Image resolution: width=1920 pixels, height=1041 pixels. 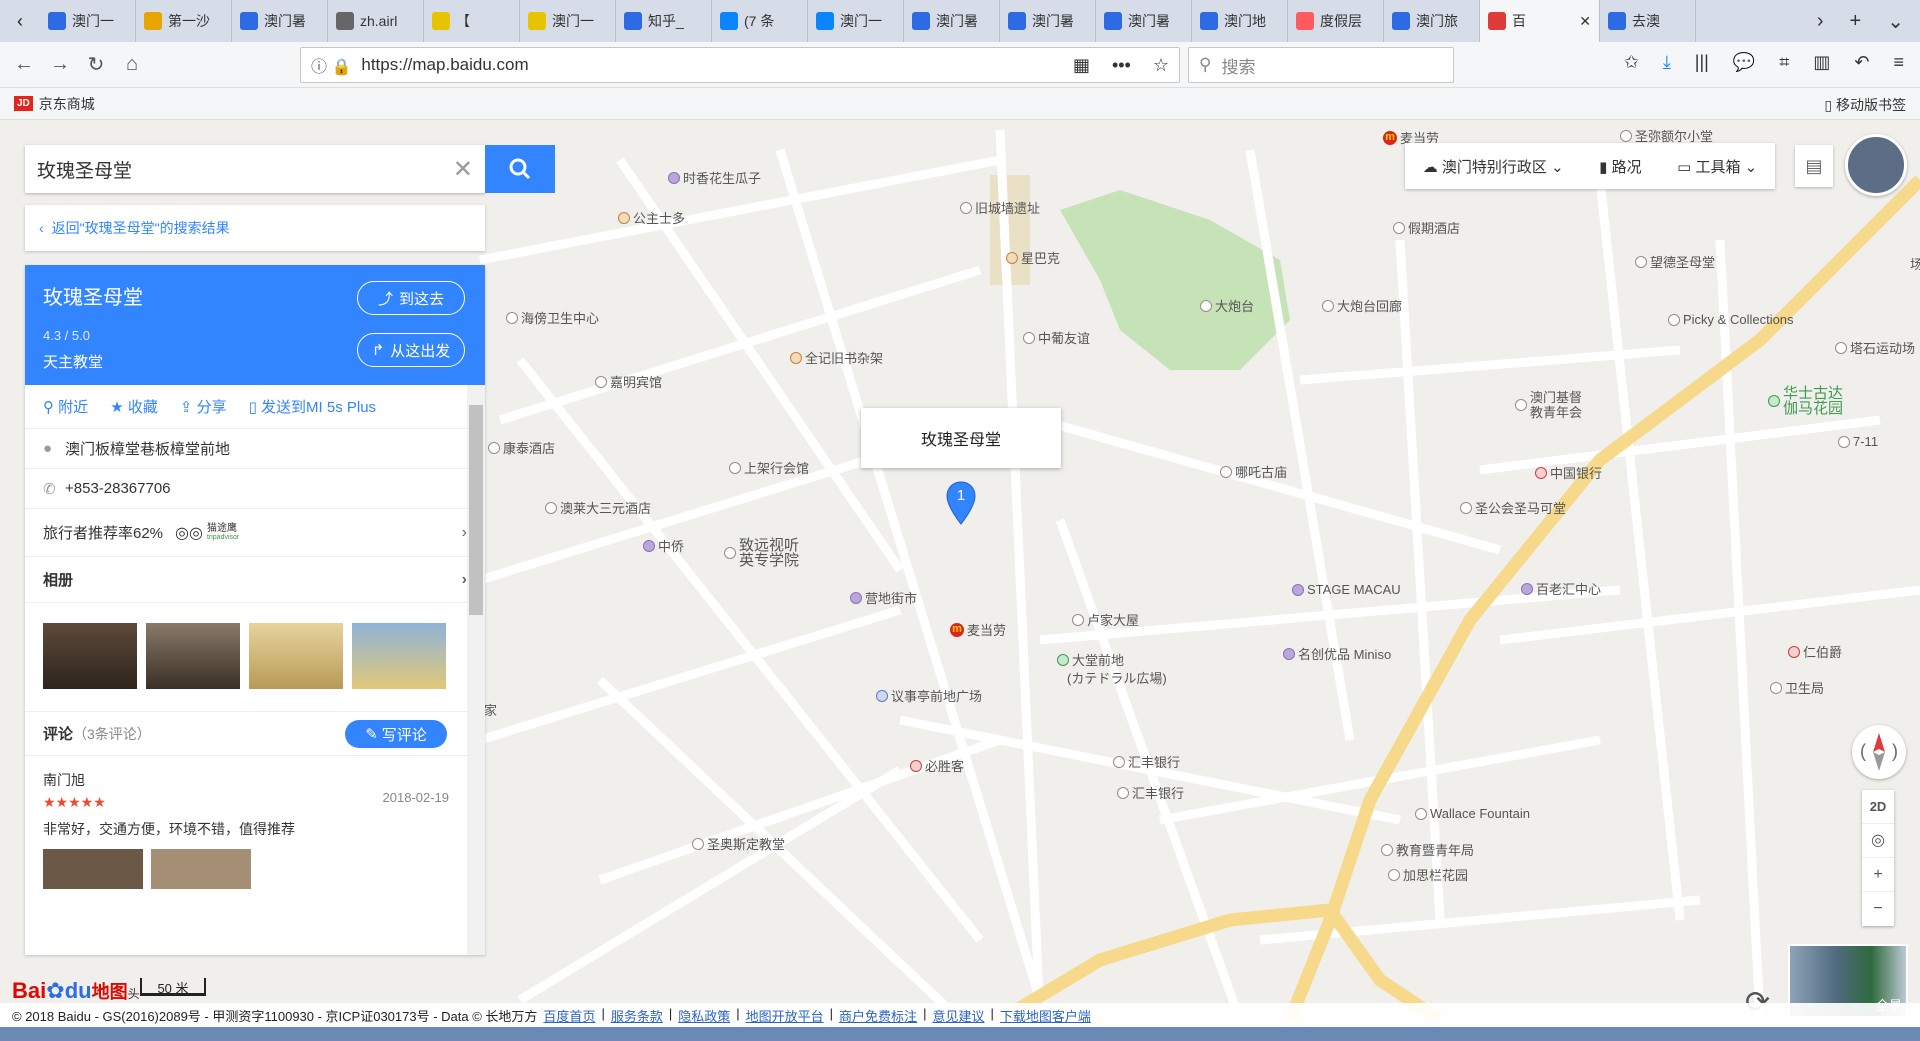 What do you see at coordinates (1878, 909) in the screenshot?
I see `zoom-out-button: −` at bounding box center [1878, 909].